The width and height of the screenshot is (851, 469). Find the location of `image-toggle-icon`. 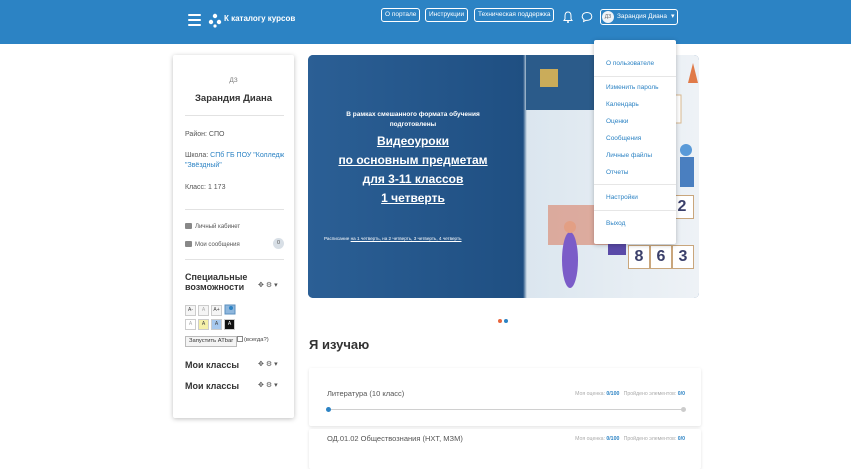

image-toggle-icon is located at coordinates (230, 309).